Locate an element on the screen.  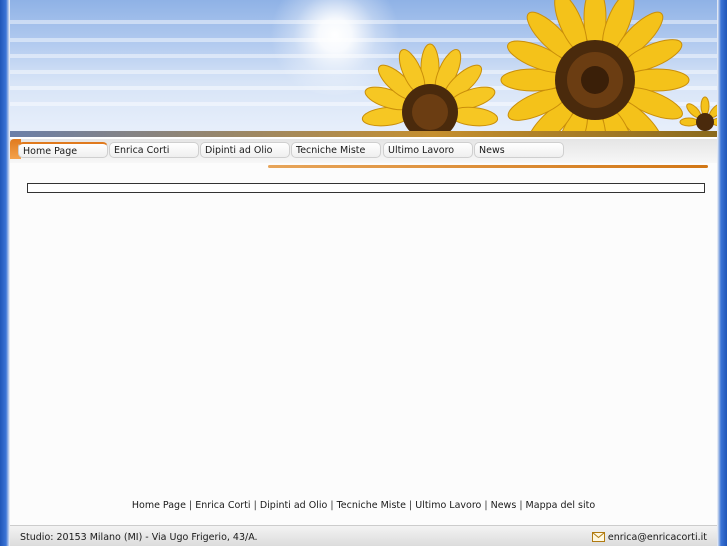
content-frame is located at coordinates (366, 188).